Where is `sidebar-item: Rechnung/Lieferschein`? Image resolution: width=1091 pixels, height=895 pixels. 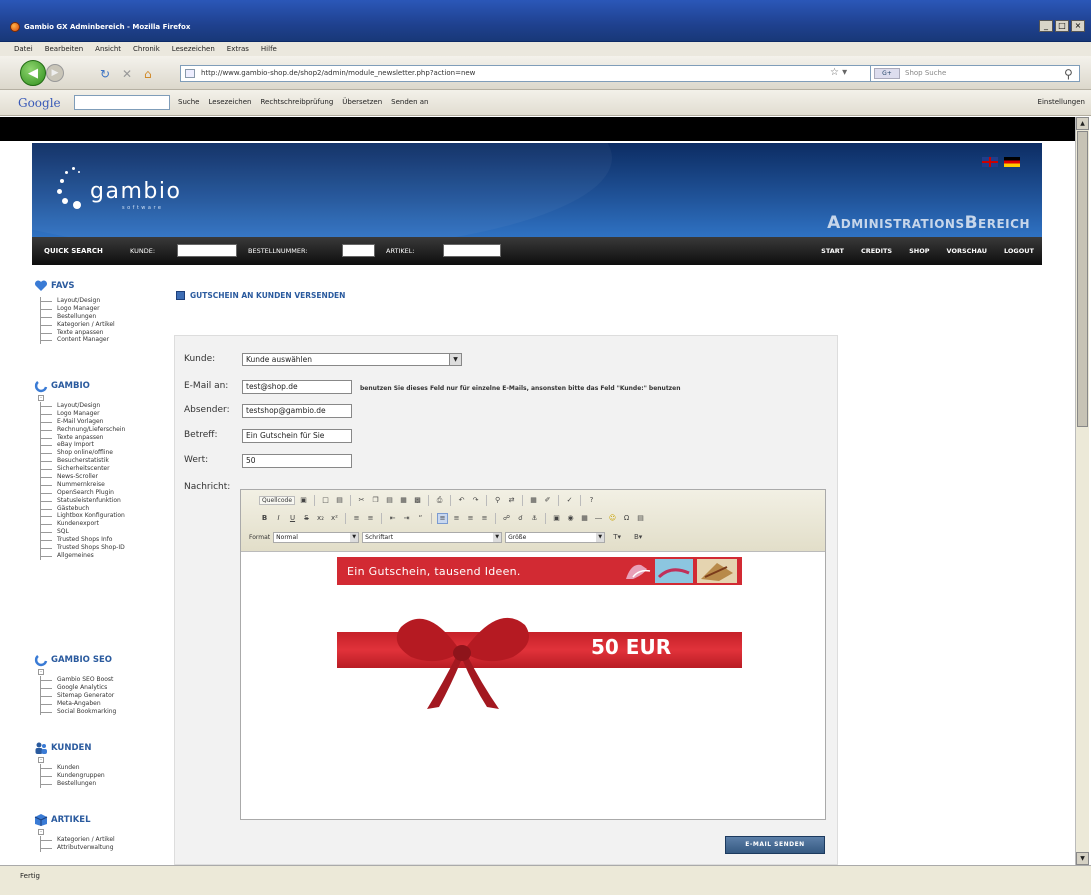
sidebar-item: Rechnung/Lieferschein is located at coordinates (83, 430).